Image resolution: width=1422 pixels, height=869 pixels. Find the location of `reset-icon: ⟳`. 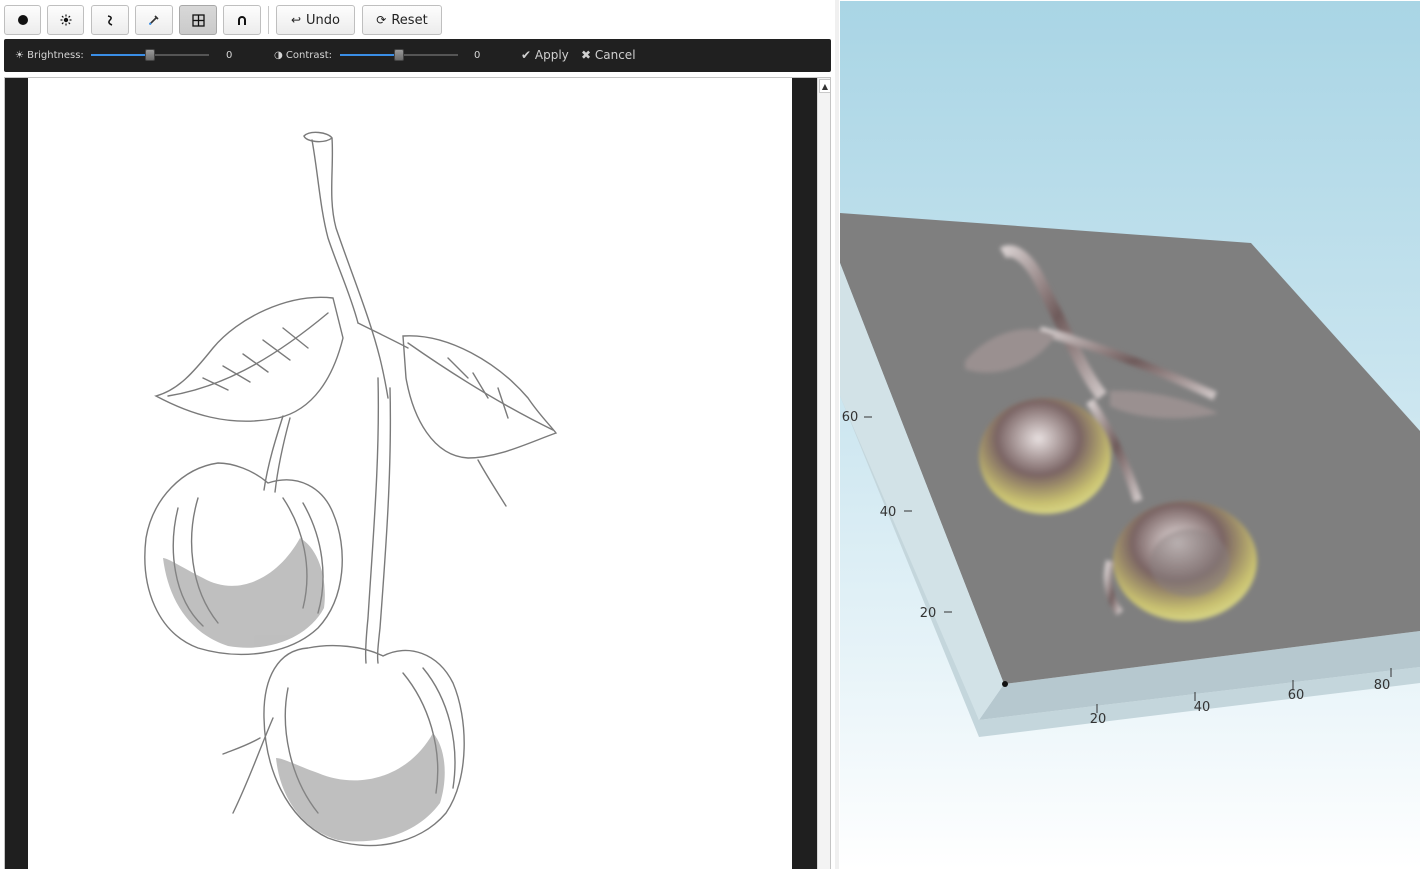

reset-icon: ⟳ is located at coordinates (381, 20).